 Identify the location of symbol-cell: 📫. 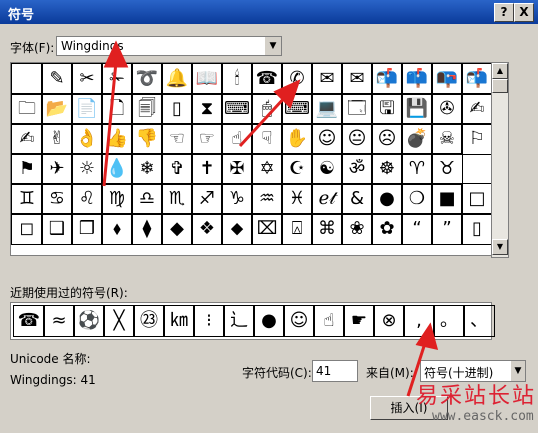
(417, 79).